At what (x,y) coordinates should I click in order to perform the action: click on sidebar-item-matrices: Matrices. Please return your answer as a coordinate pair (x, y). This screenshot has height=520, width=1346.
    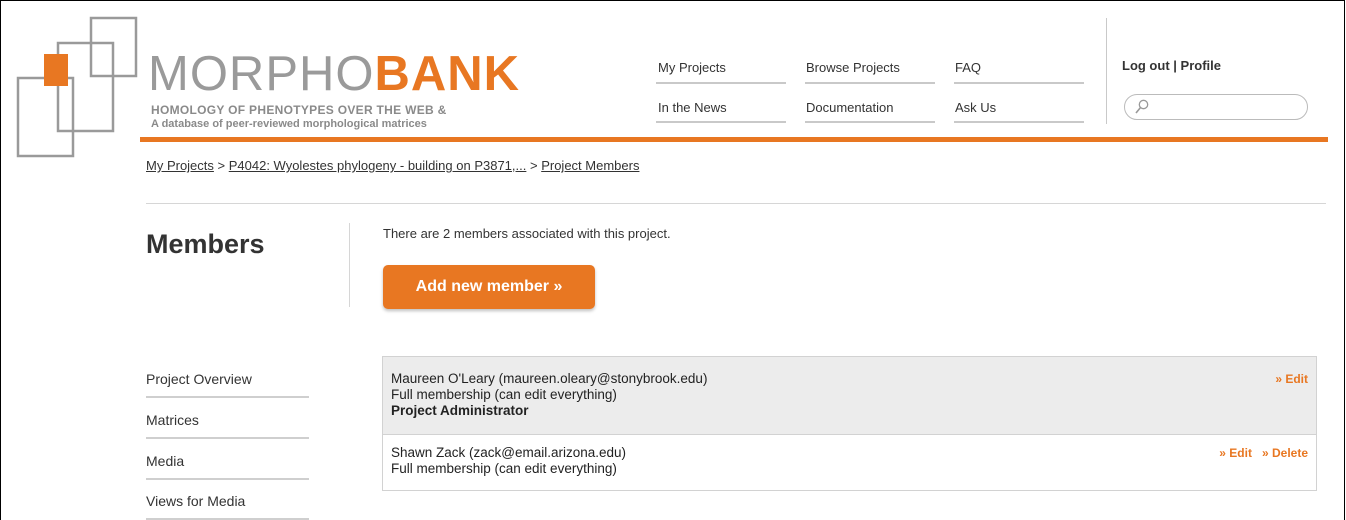
    Looking at the image, I should click on (227, 425).